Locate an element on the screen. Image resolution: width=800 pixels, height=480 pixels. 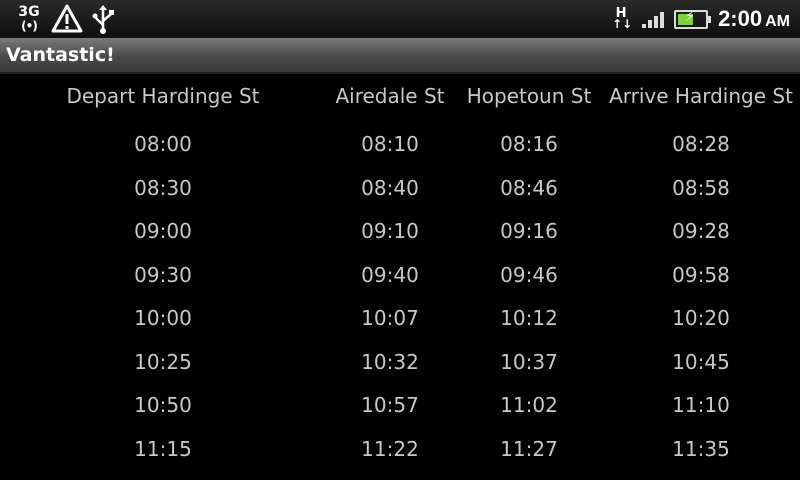
warning-icon is located at coordinates (67, 18).